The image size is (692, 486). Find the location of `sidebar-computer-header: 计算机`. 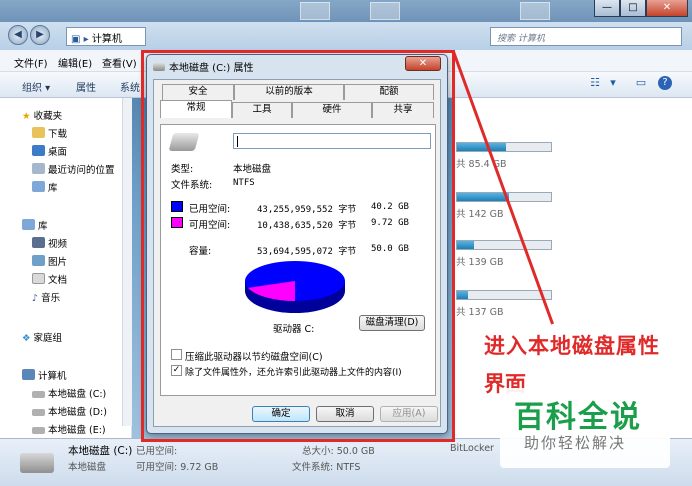

sidebar-computer-header: 计算机 is located at coordinates (44, 375).